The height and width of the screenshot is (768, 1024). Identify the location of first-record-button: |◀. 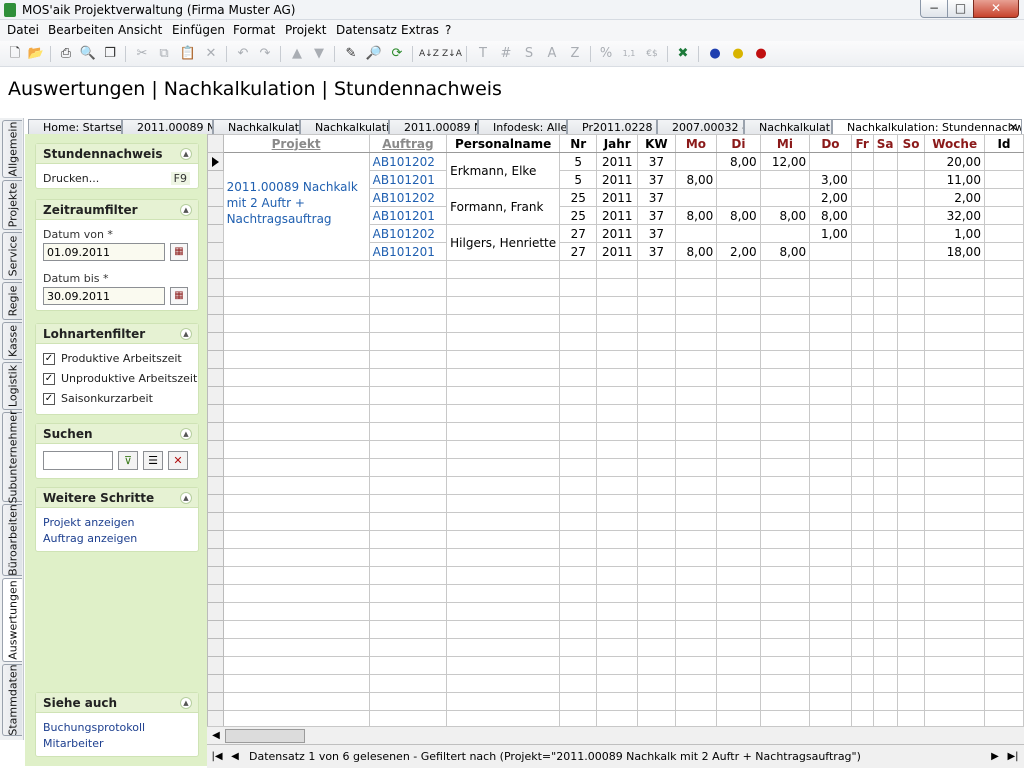
(217, 757).